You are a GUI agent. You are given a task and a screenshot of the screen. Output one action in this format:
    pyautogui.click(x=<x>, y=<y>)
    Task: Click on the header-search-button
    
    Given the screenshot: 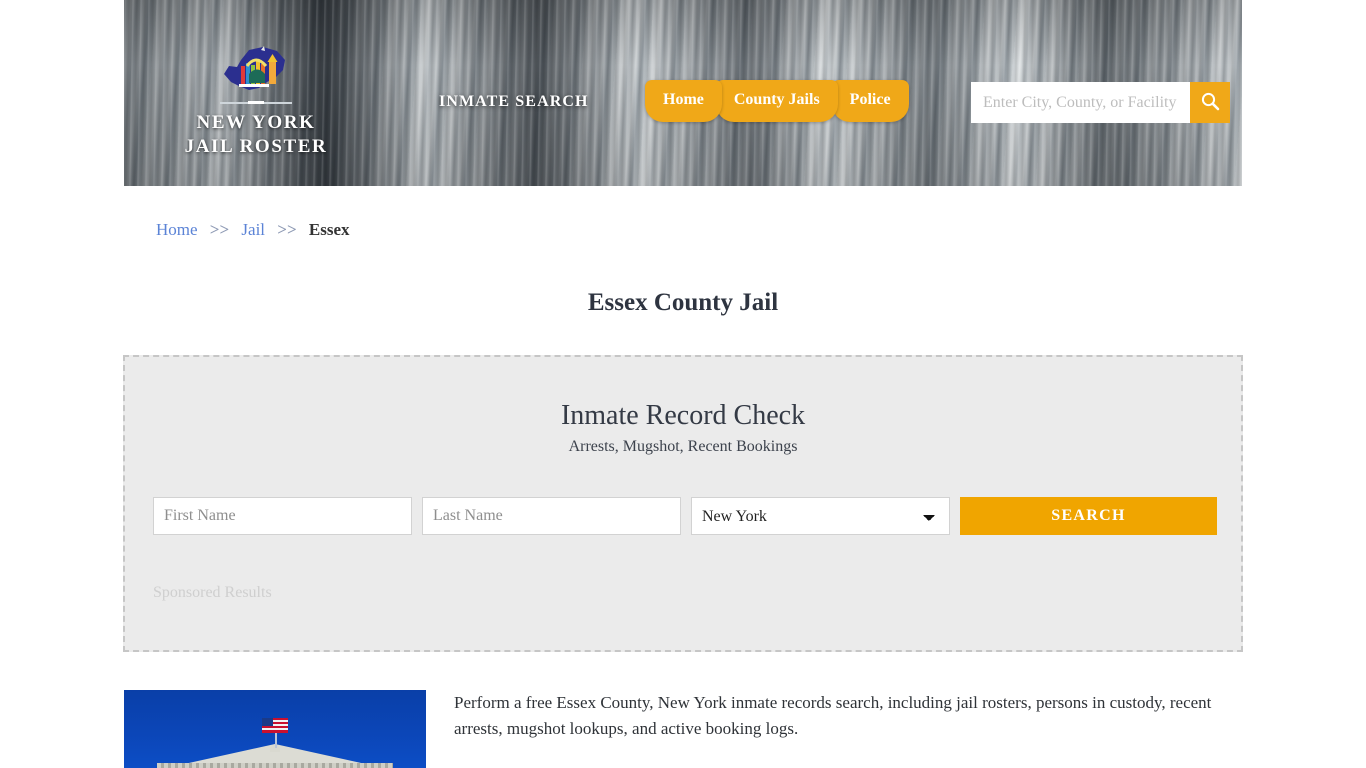 What is the action you would take?
    pyautogui.click(x=1210, y=102)
    